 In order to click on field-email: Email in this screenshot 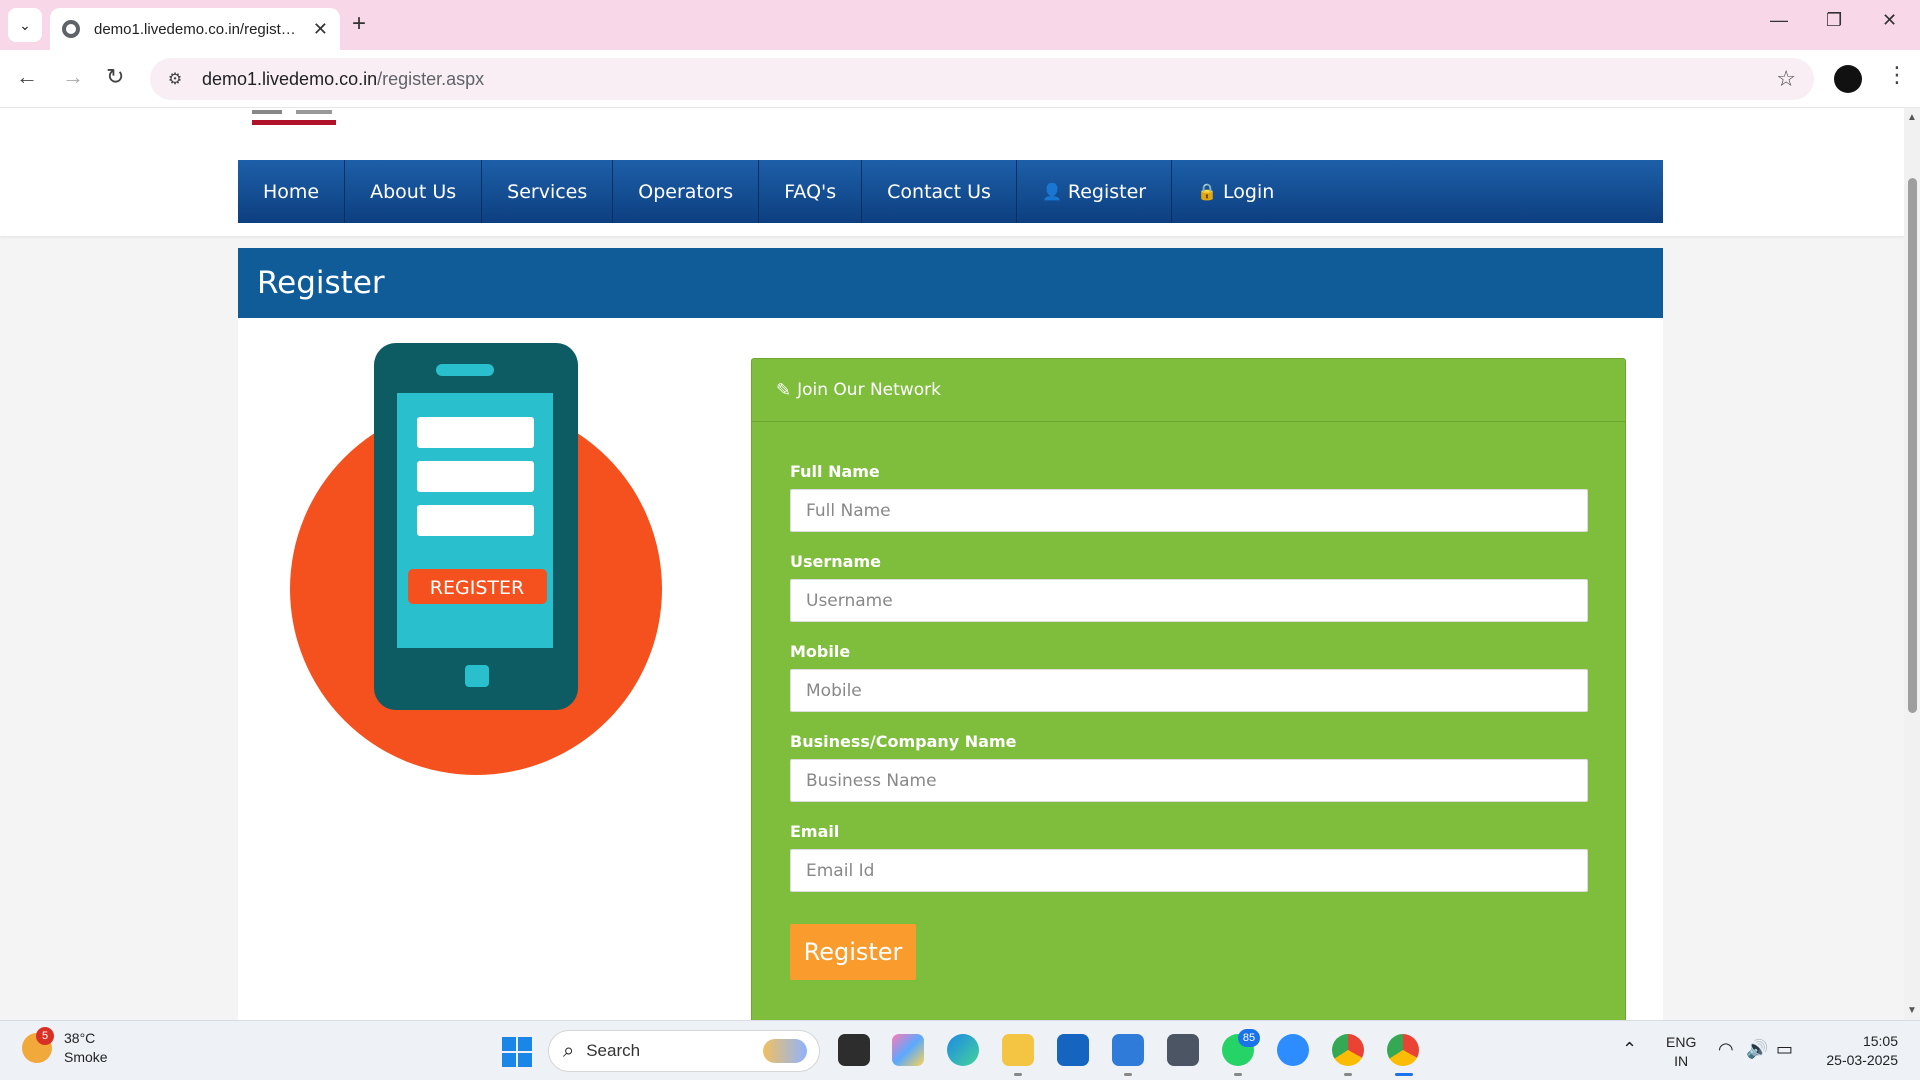, I will do `click(1189, 857)`.